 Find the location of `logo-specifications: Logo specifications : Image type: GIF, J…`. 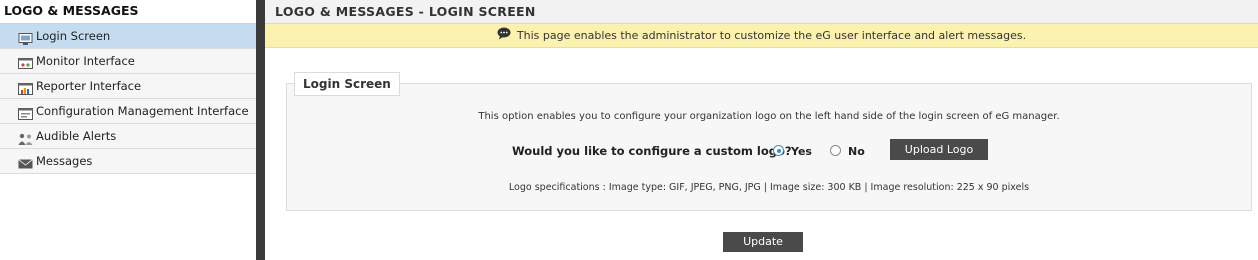

logo-specifications: Logo specifications : Image type: GIF, J… is located at coordinates (769, 187).